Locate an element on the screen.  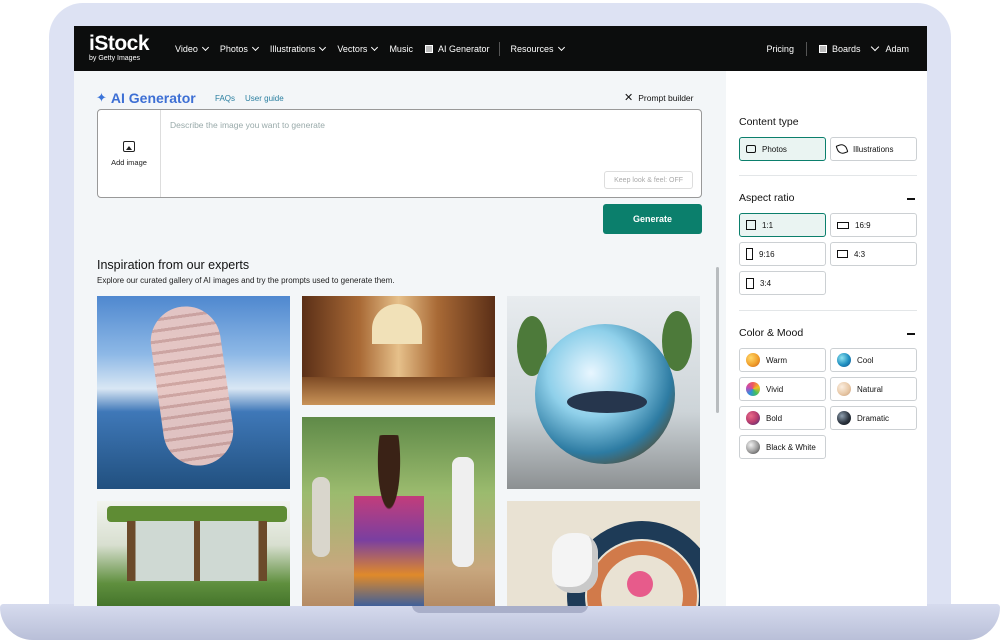
ratio-4-3: 4:3 is located at coordinates (873, 254).